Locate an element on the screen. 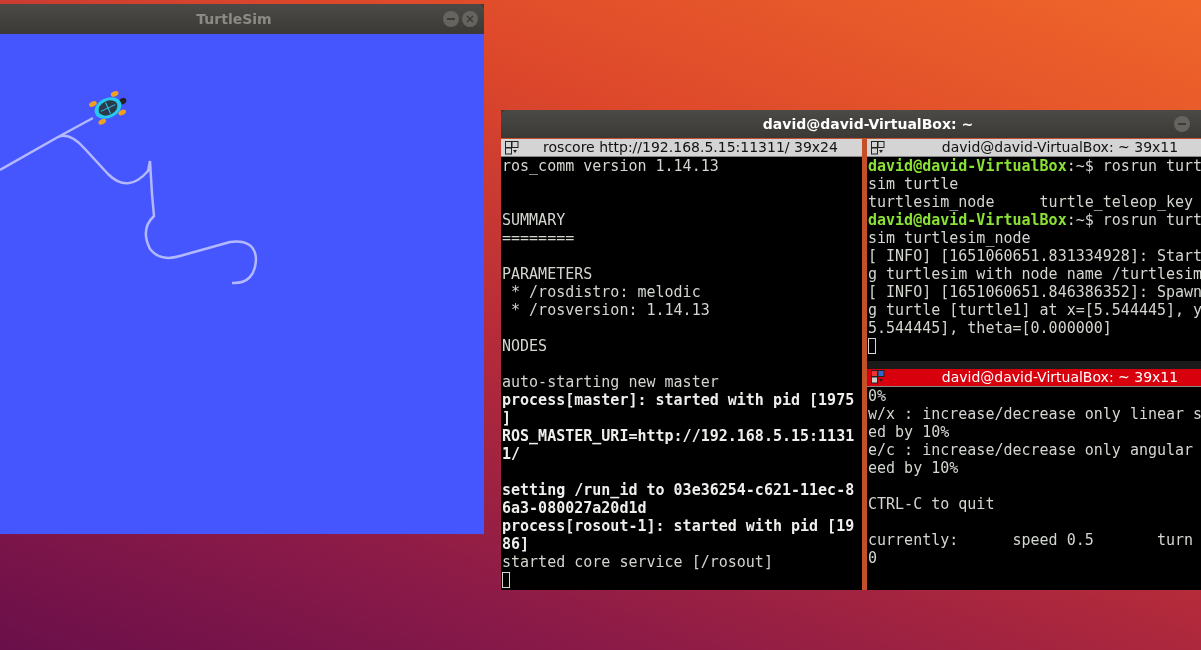 The width and height of the screenshot is (1201, 650). terminal-line: ros_comm version 1.14.13 is located at coordinates (610, 166).